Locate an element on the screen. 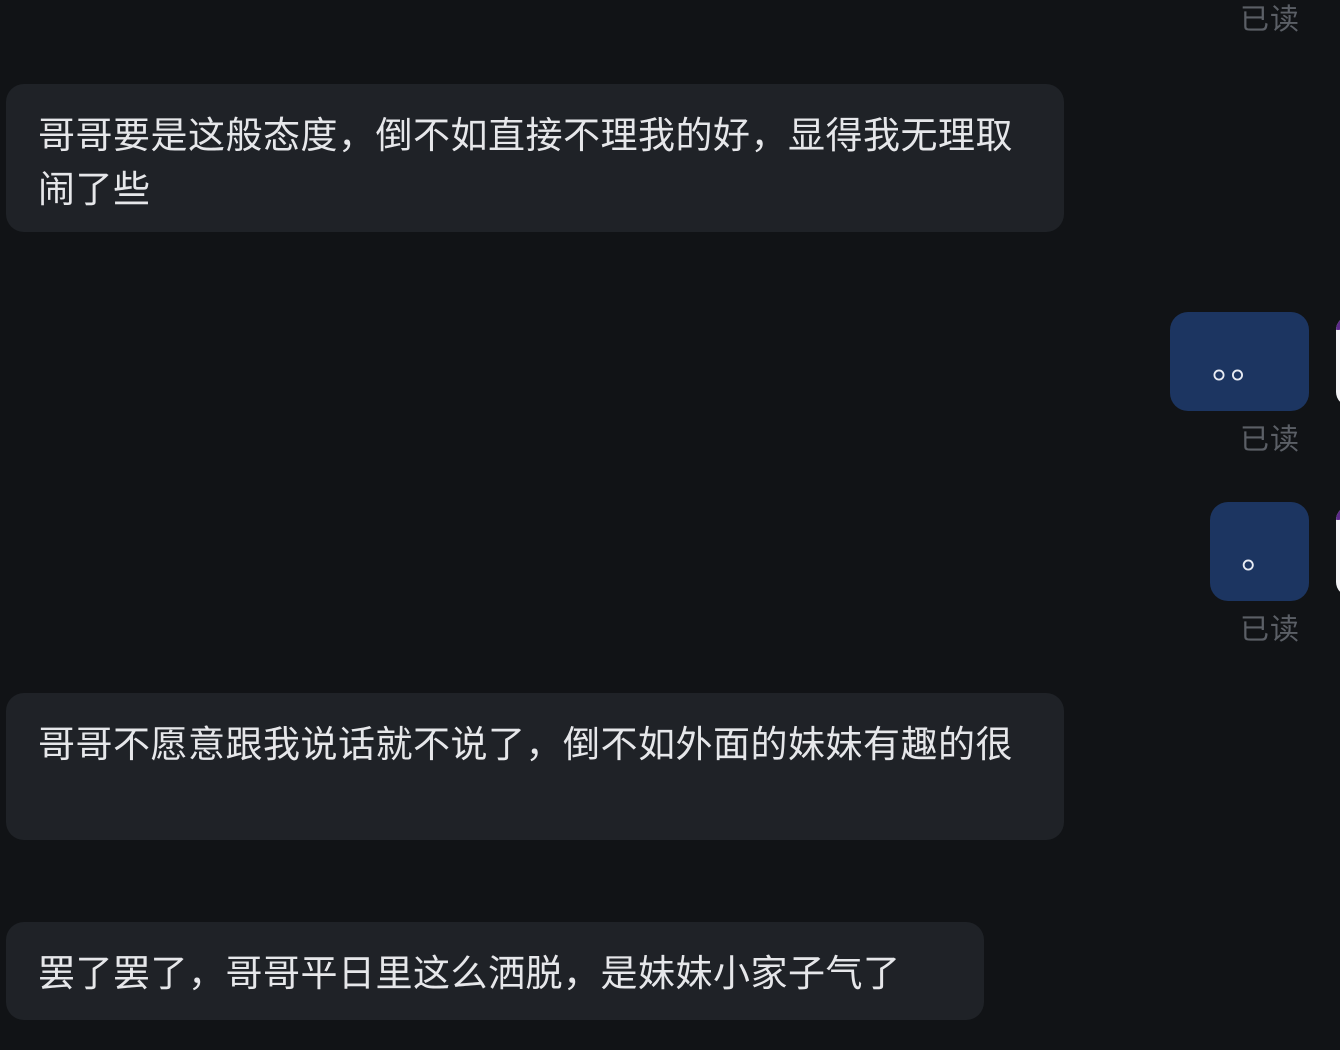  message-text: 。 is located at coordinates (1259, 556).